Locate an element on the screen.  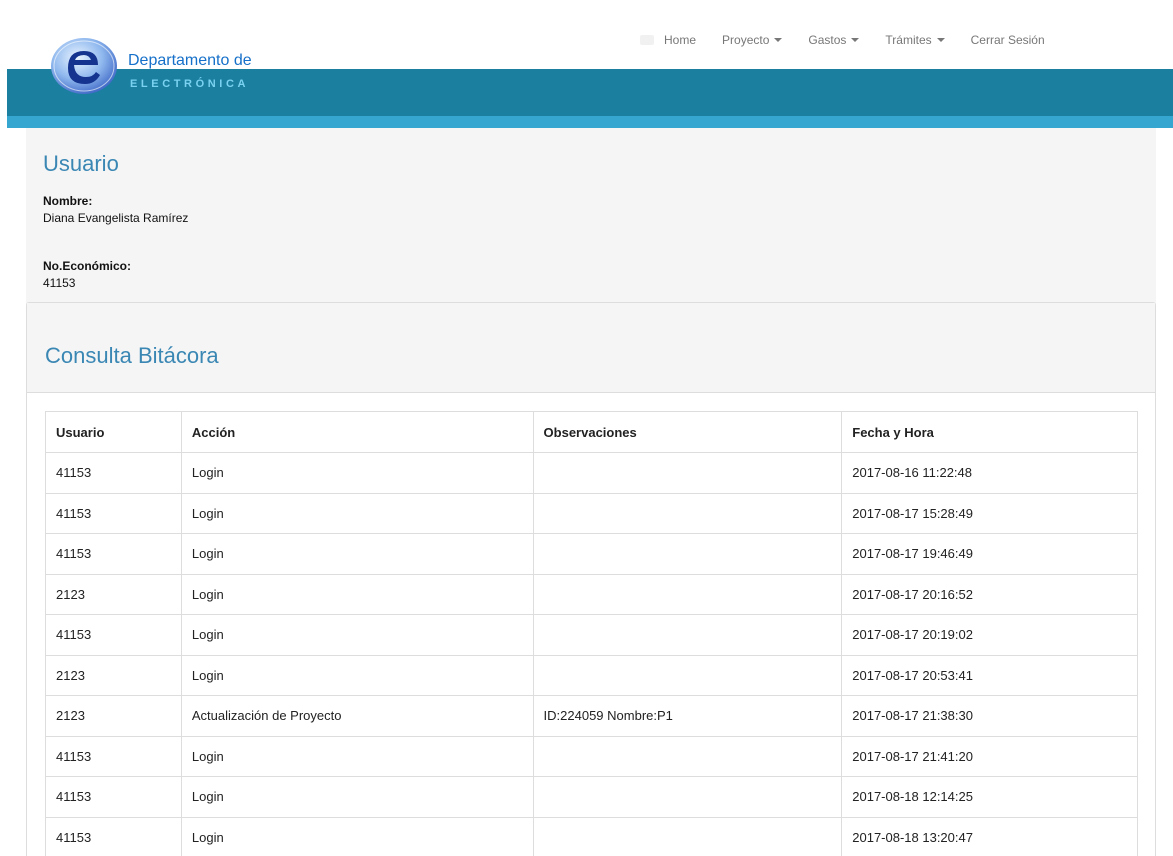
nav-proyecto-dropdown: Proyecto is located at coordinates (752, 40).